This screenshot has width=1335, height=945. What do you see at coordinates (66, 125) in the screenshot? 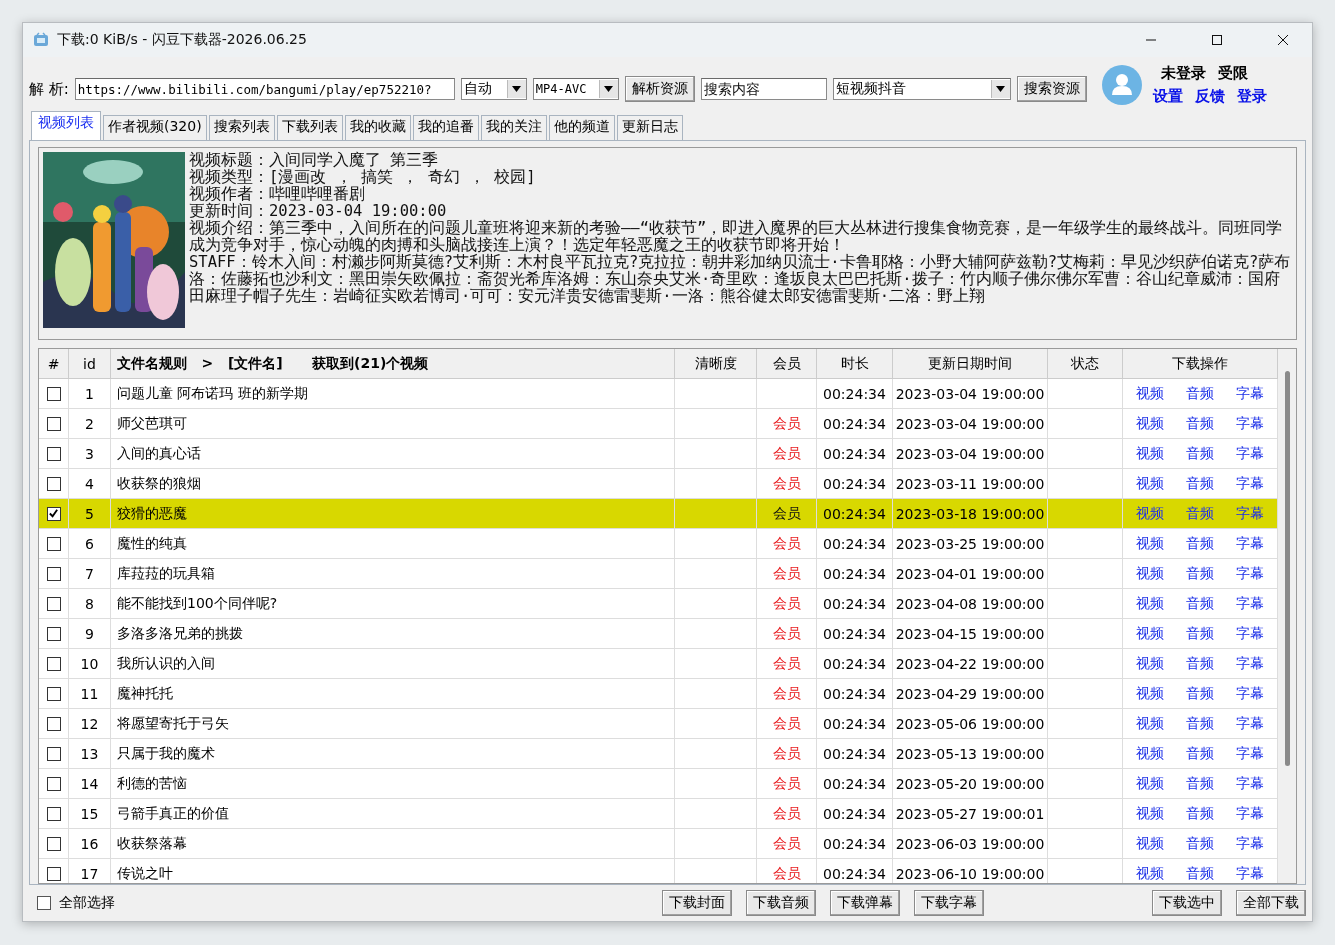
I see `tab: 视频列表` at bounding box center [66, 125].